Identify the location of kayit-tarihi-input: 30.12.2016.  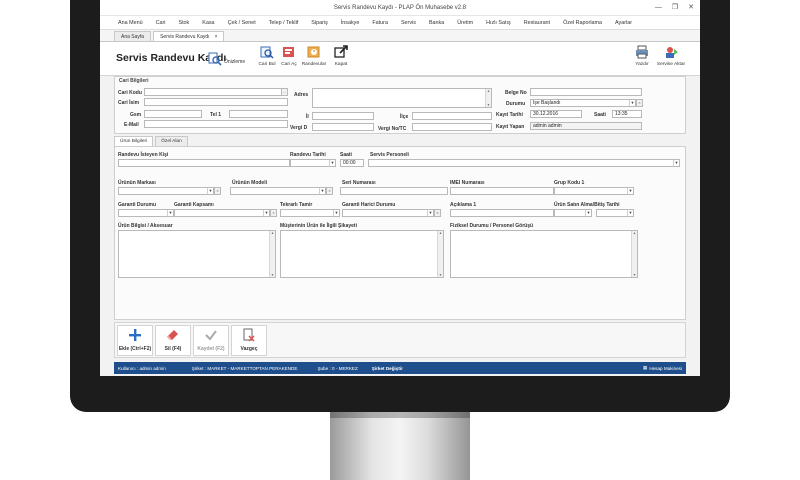
(556, 114).